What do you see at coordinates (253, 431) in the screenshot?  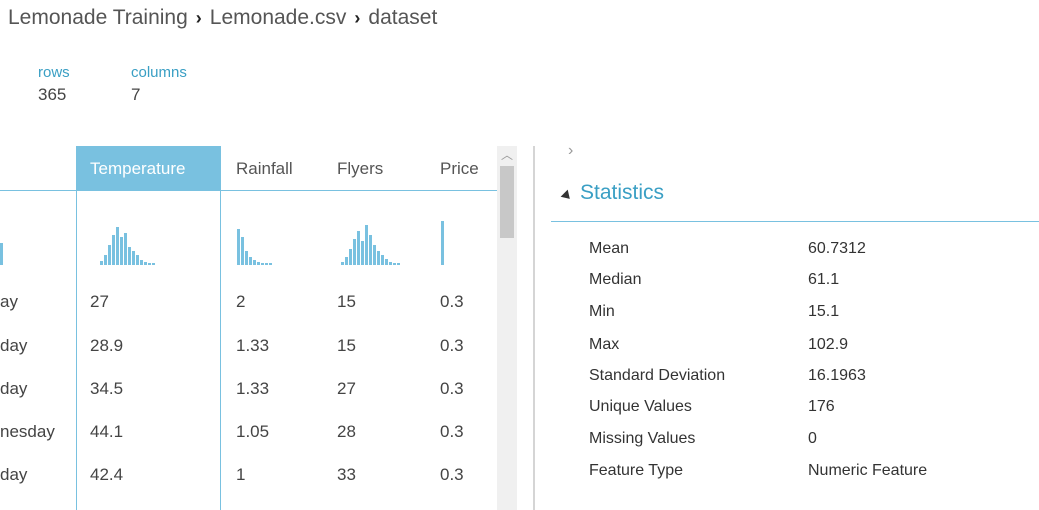 I see `cell-rainfall: 1.05` at bounding box center [253, 431].